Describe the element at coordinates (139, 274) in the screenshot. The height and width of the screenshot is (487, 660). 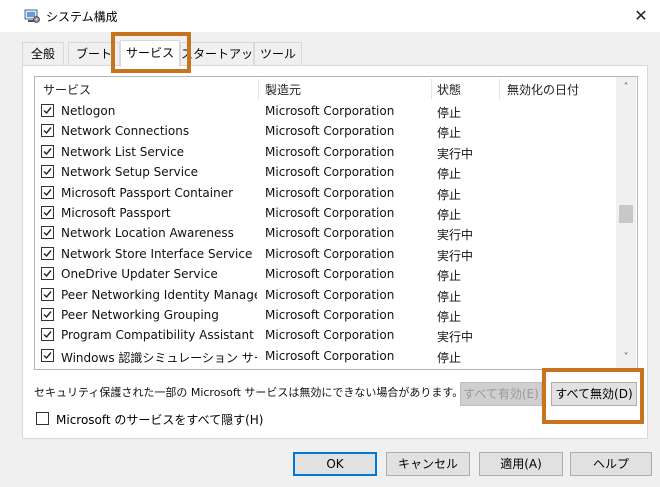
I see `service-name: OneDrive Updater Service` at that location.